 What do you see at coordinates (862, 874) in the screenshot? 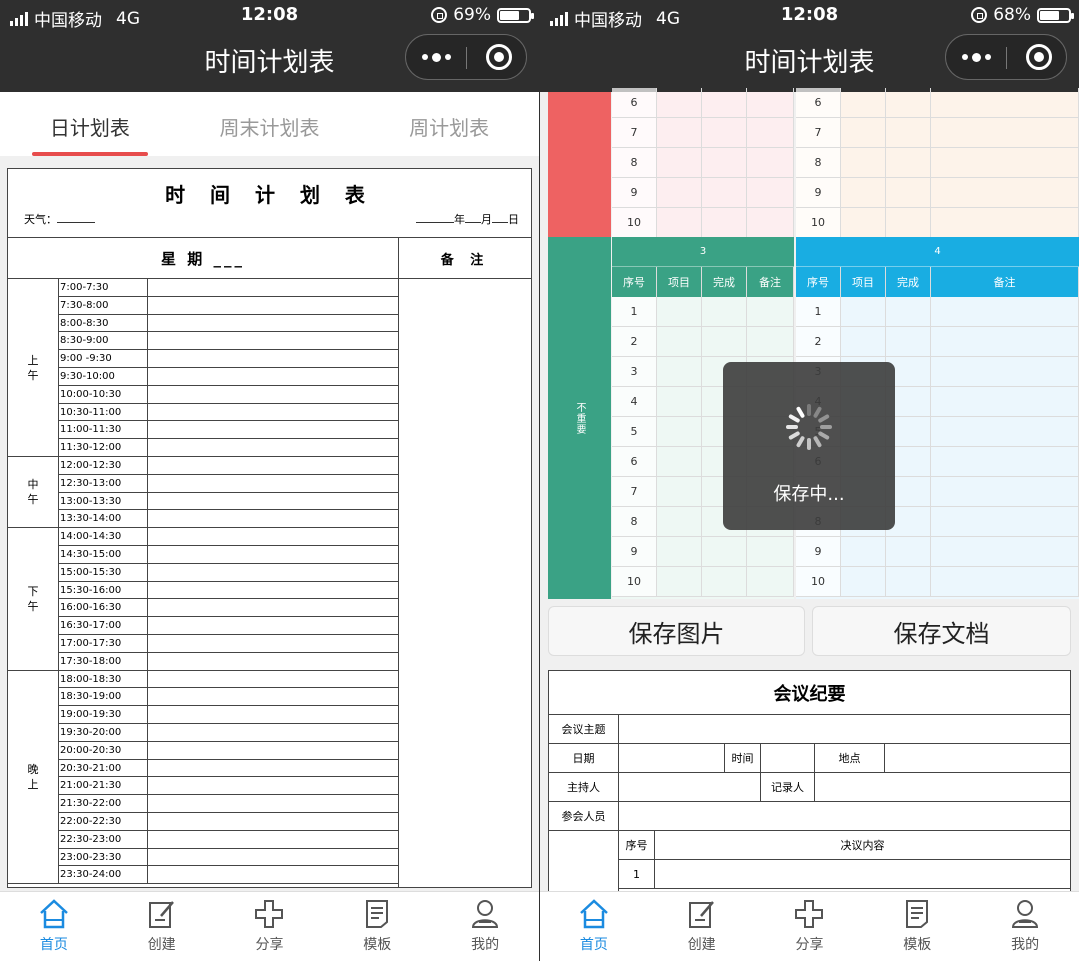
I see `resolution-input` at bounding box center [862, 874].